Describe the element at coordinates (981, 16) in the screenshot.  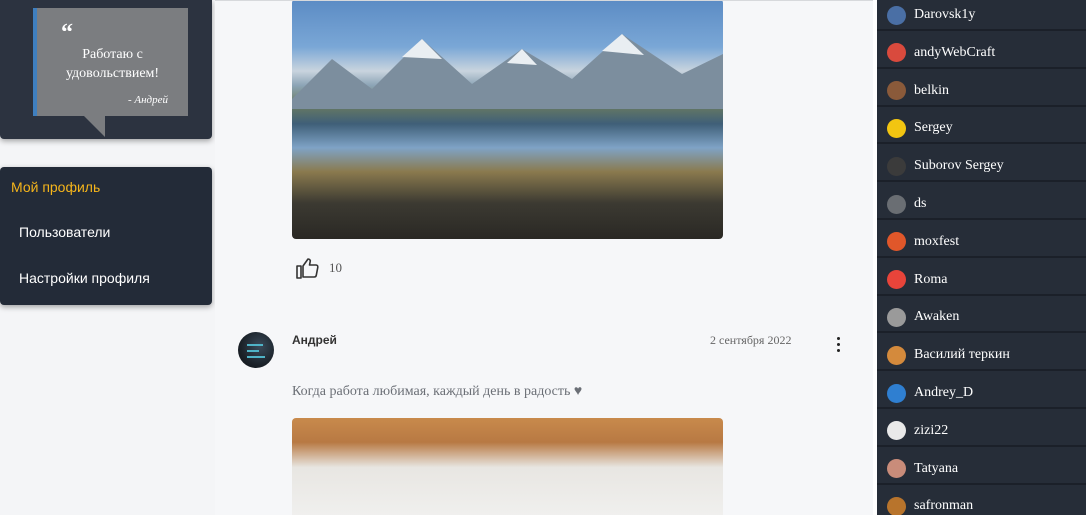
I see `online-user-item: Darovsk1y` at that location.